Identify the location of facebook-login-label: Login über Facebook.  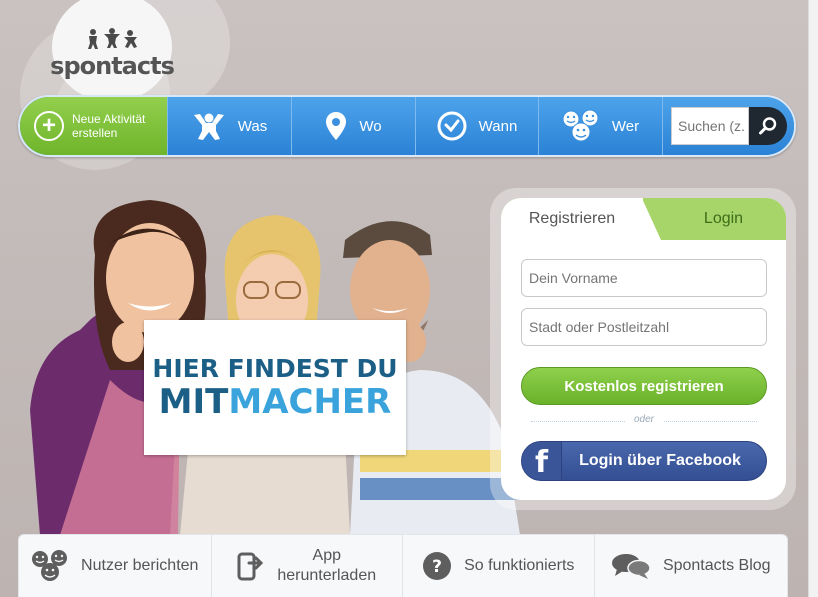
(660, 460).